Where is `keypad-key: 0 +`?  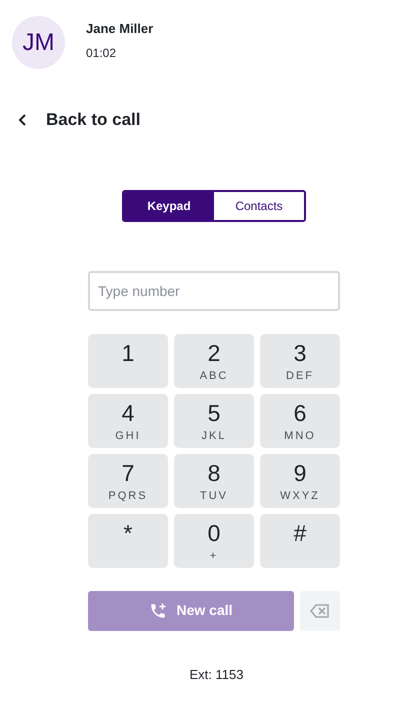 keypad-key: 0 + is located at coordinates (214, 541).